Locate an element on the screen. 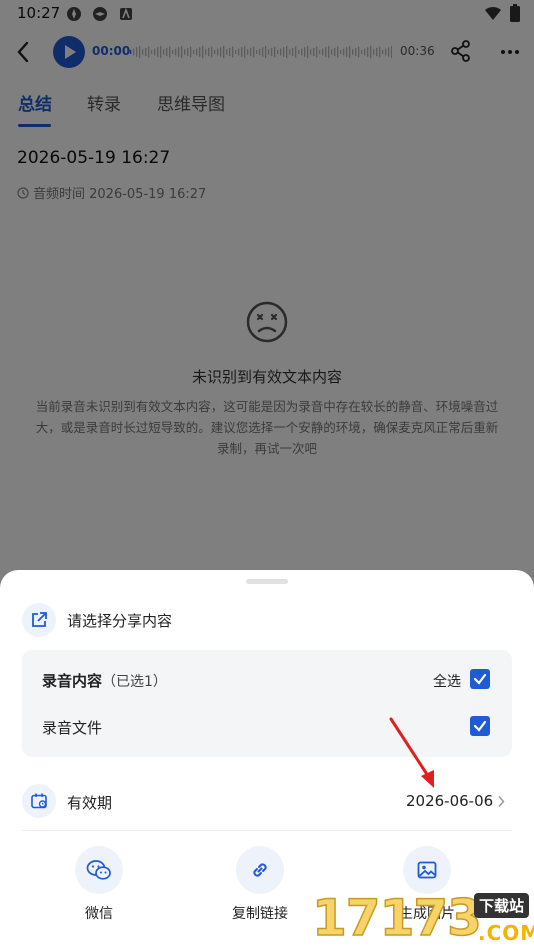 The width and height of the screenshot is (534, 950). link-icon is located at coordinates (260, 870).